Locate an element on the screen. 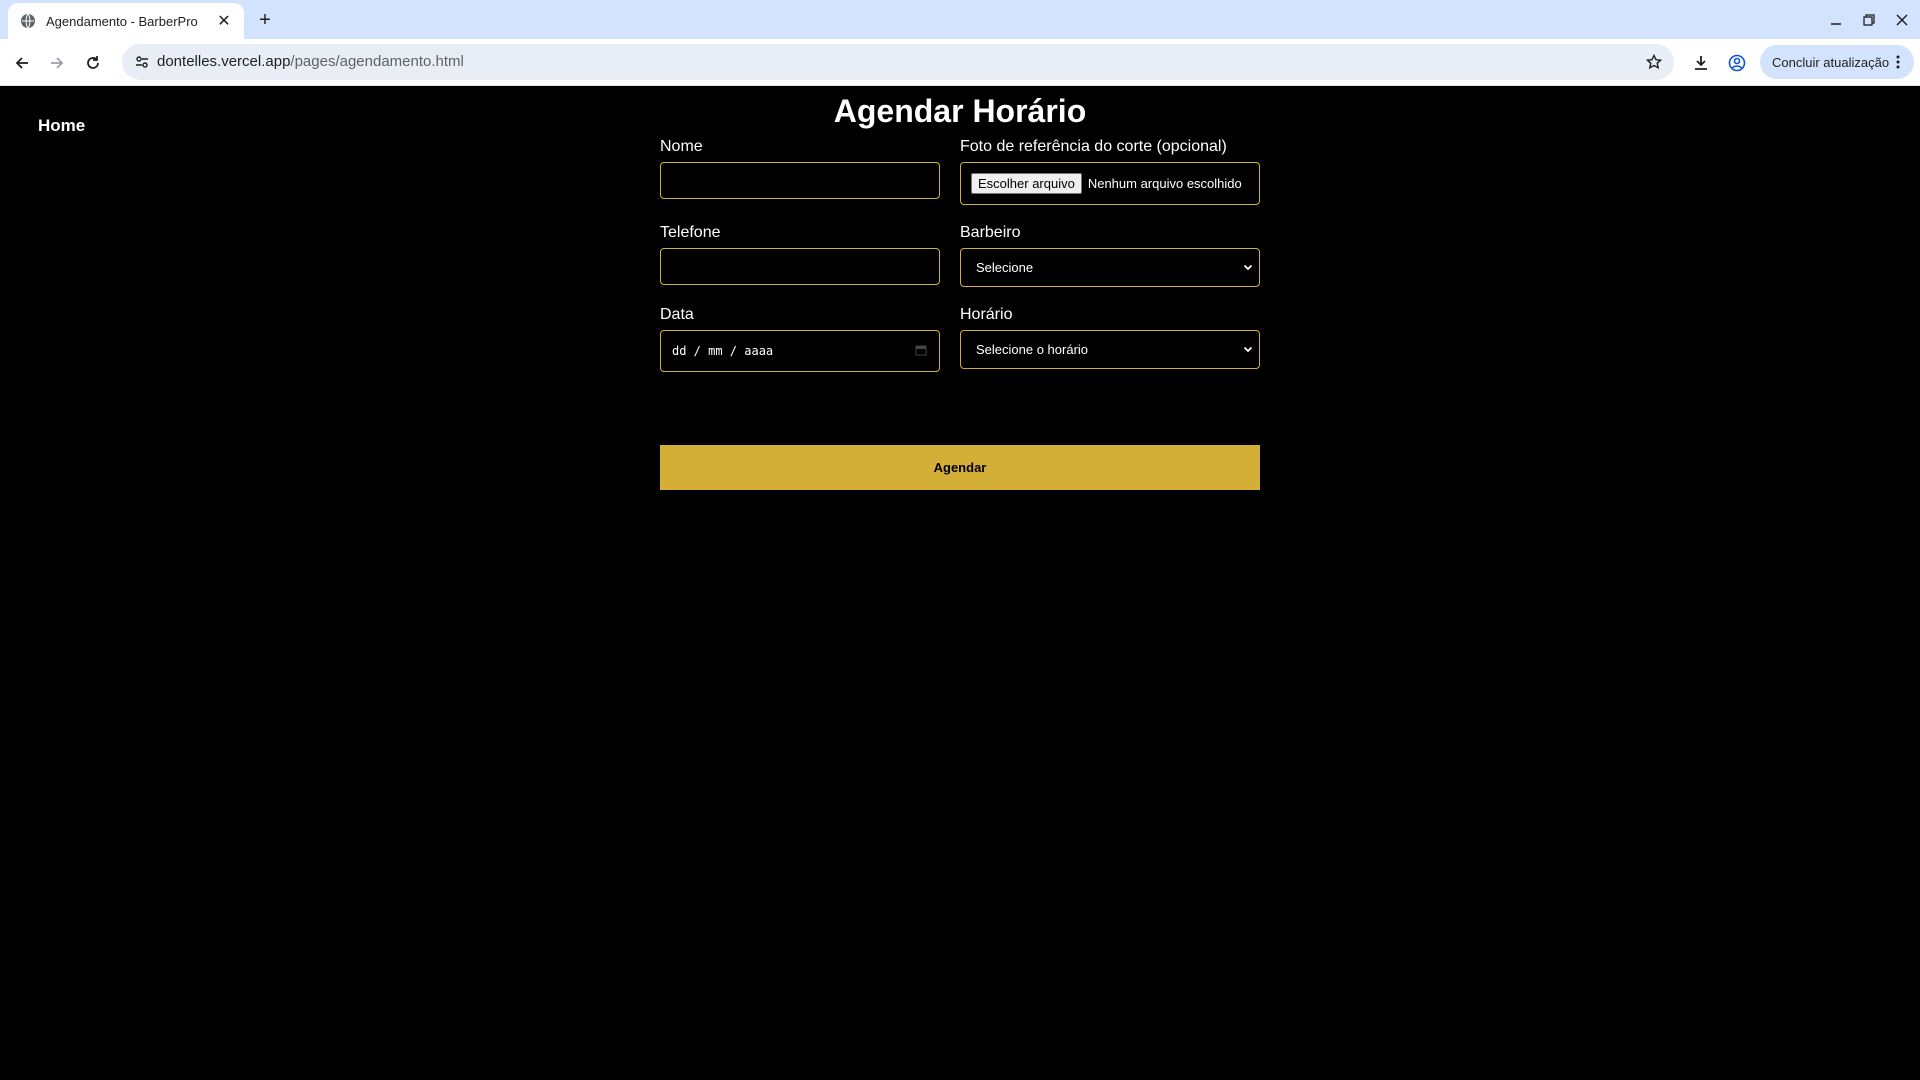  new-tab-icon: + is located at coordinates (265, 20).